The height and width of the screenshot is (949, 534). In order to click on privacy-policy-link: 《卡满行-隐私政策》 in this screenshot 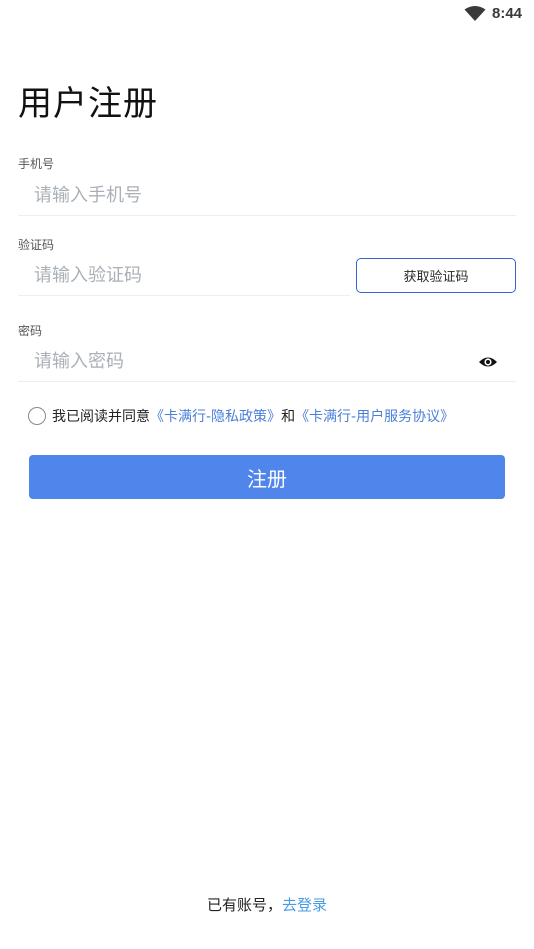, I will do `click(215, 416)`.